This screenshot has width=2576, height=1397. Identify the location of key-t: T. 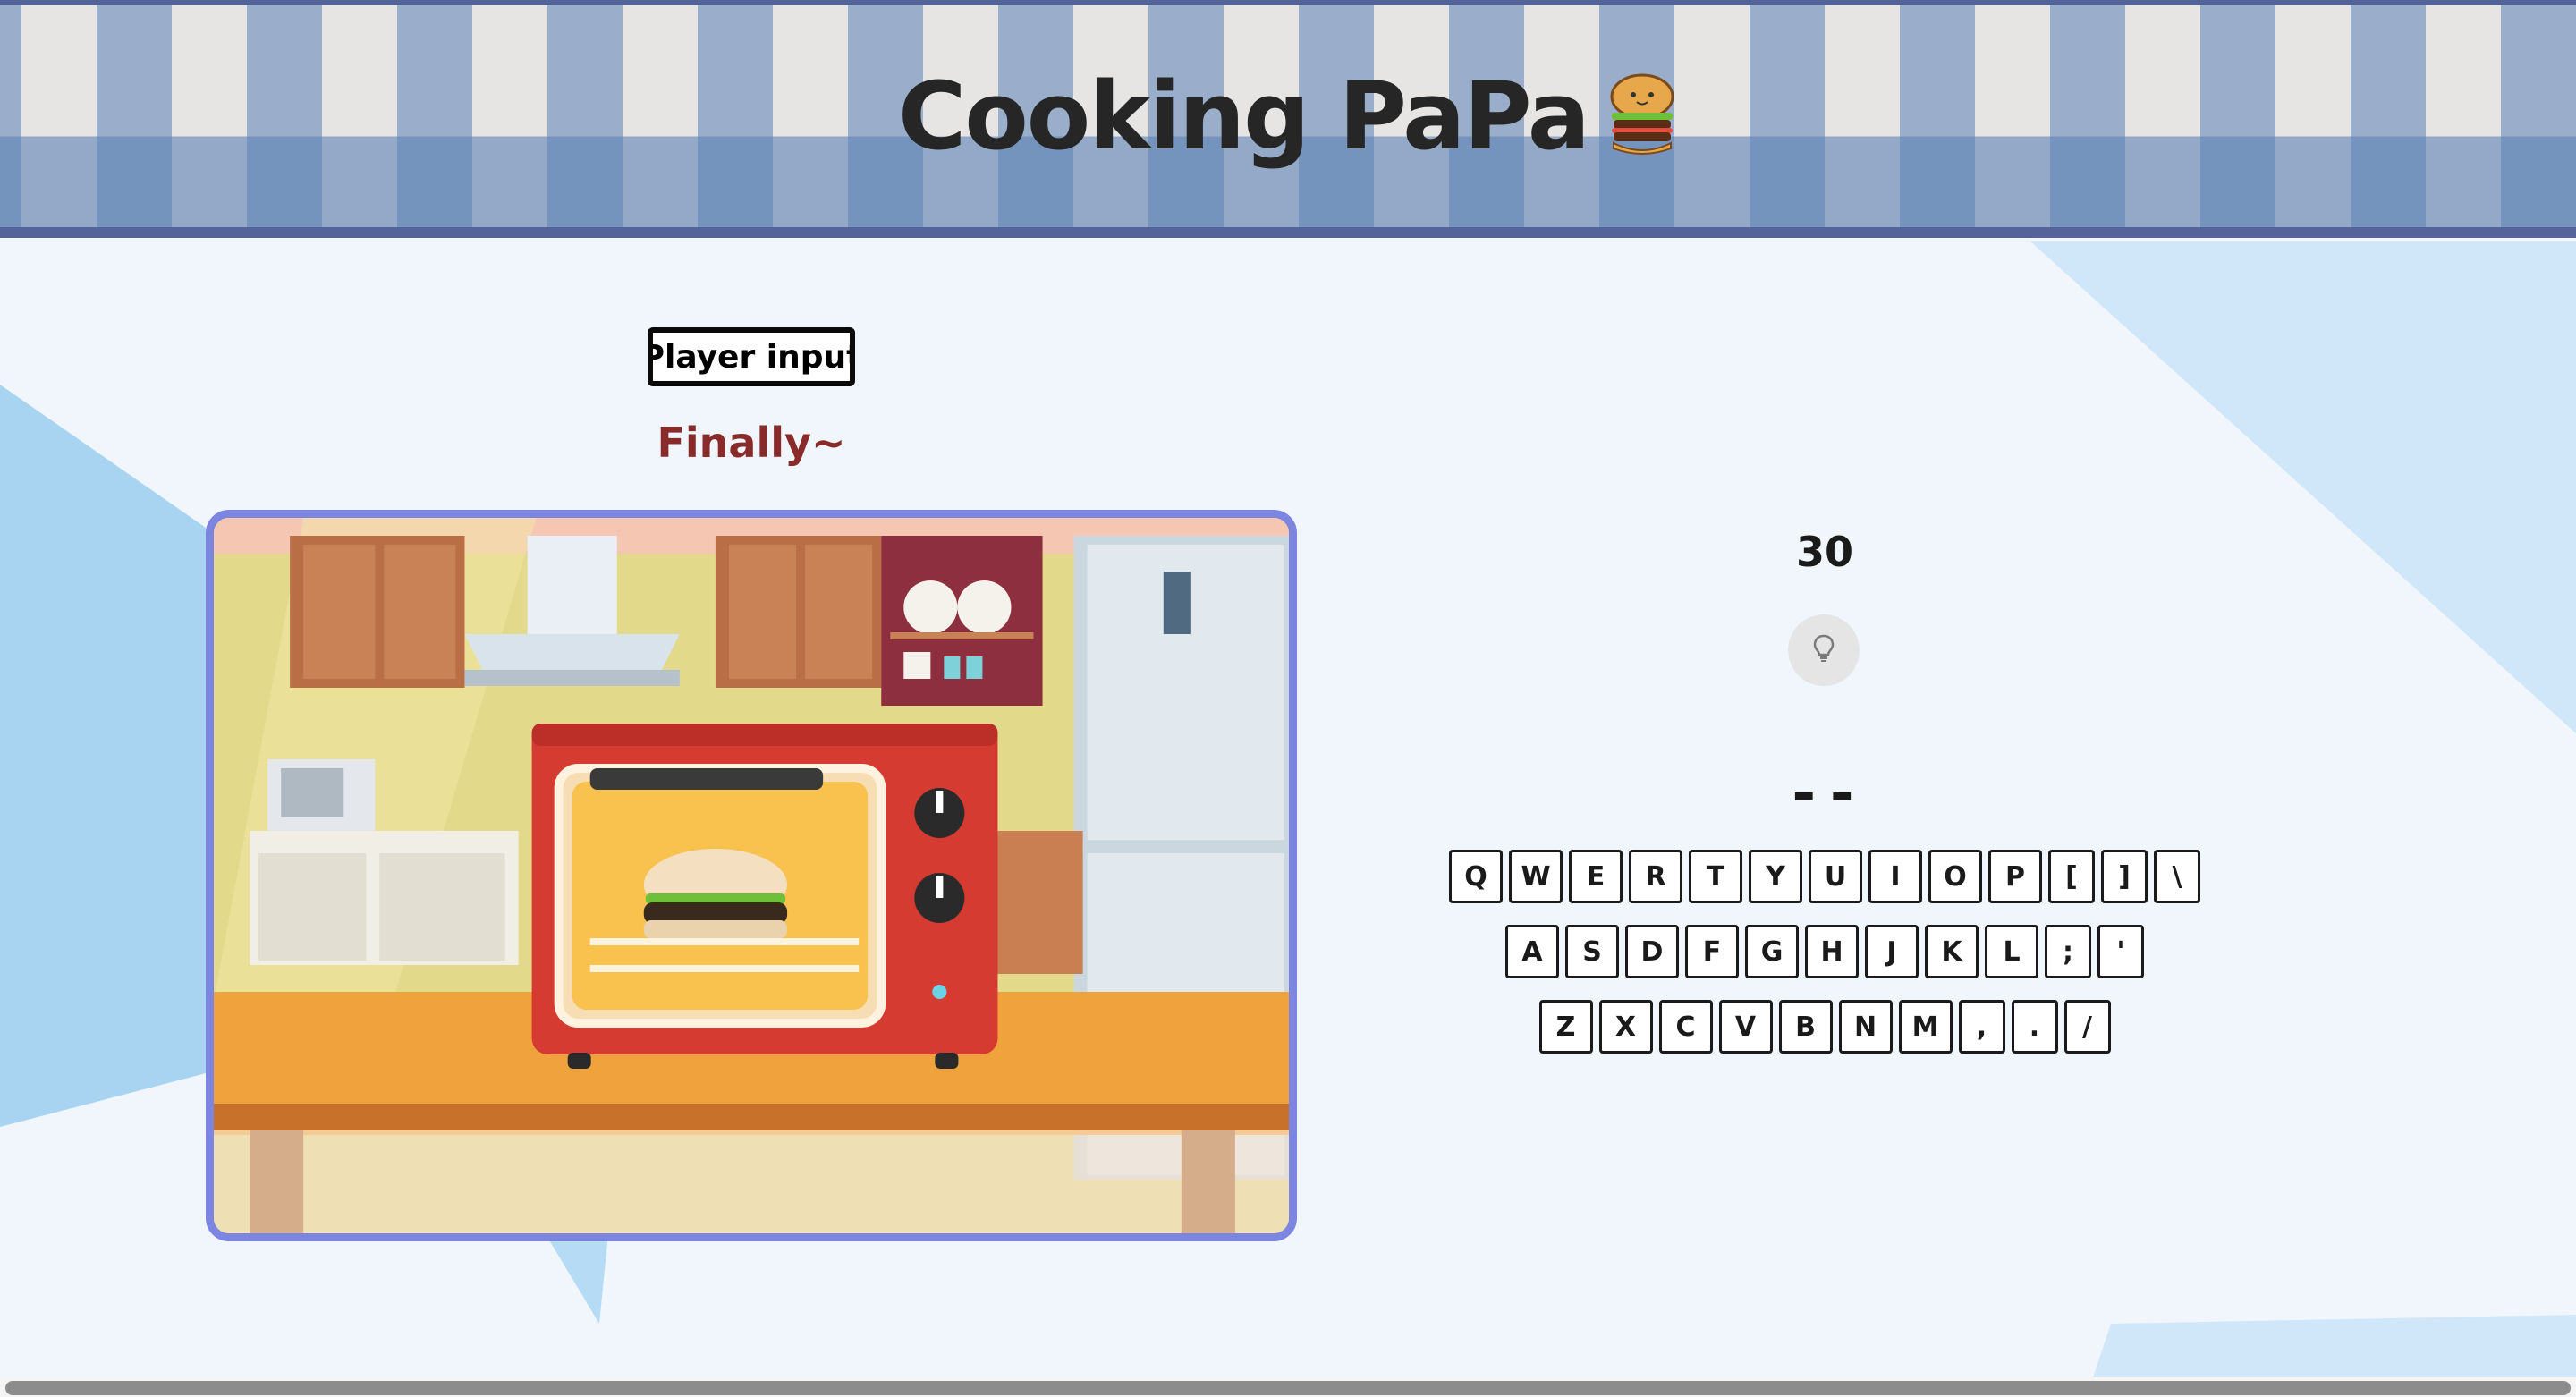
(1715, 876).